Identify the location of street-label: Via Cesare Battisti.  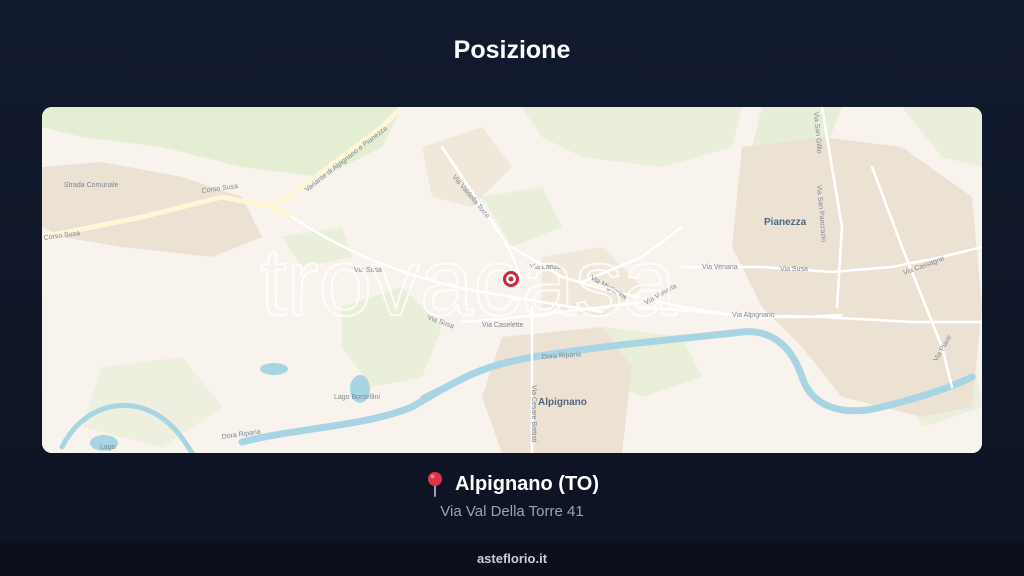
(533, 414).